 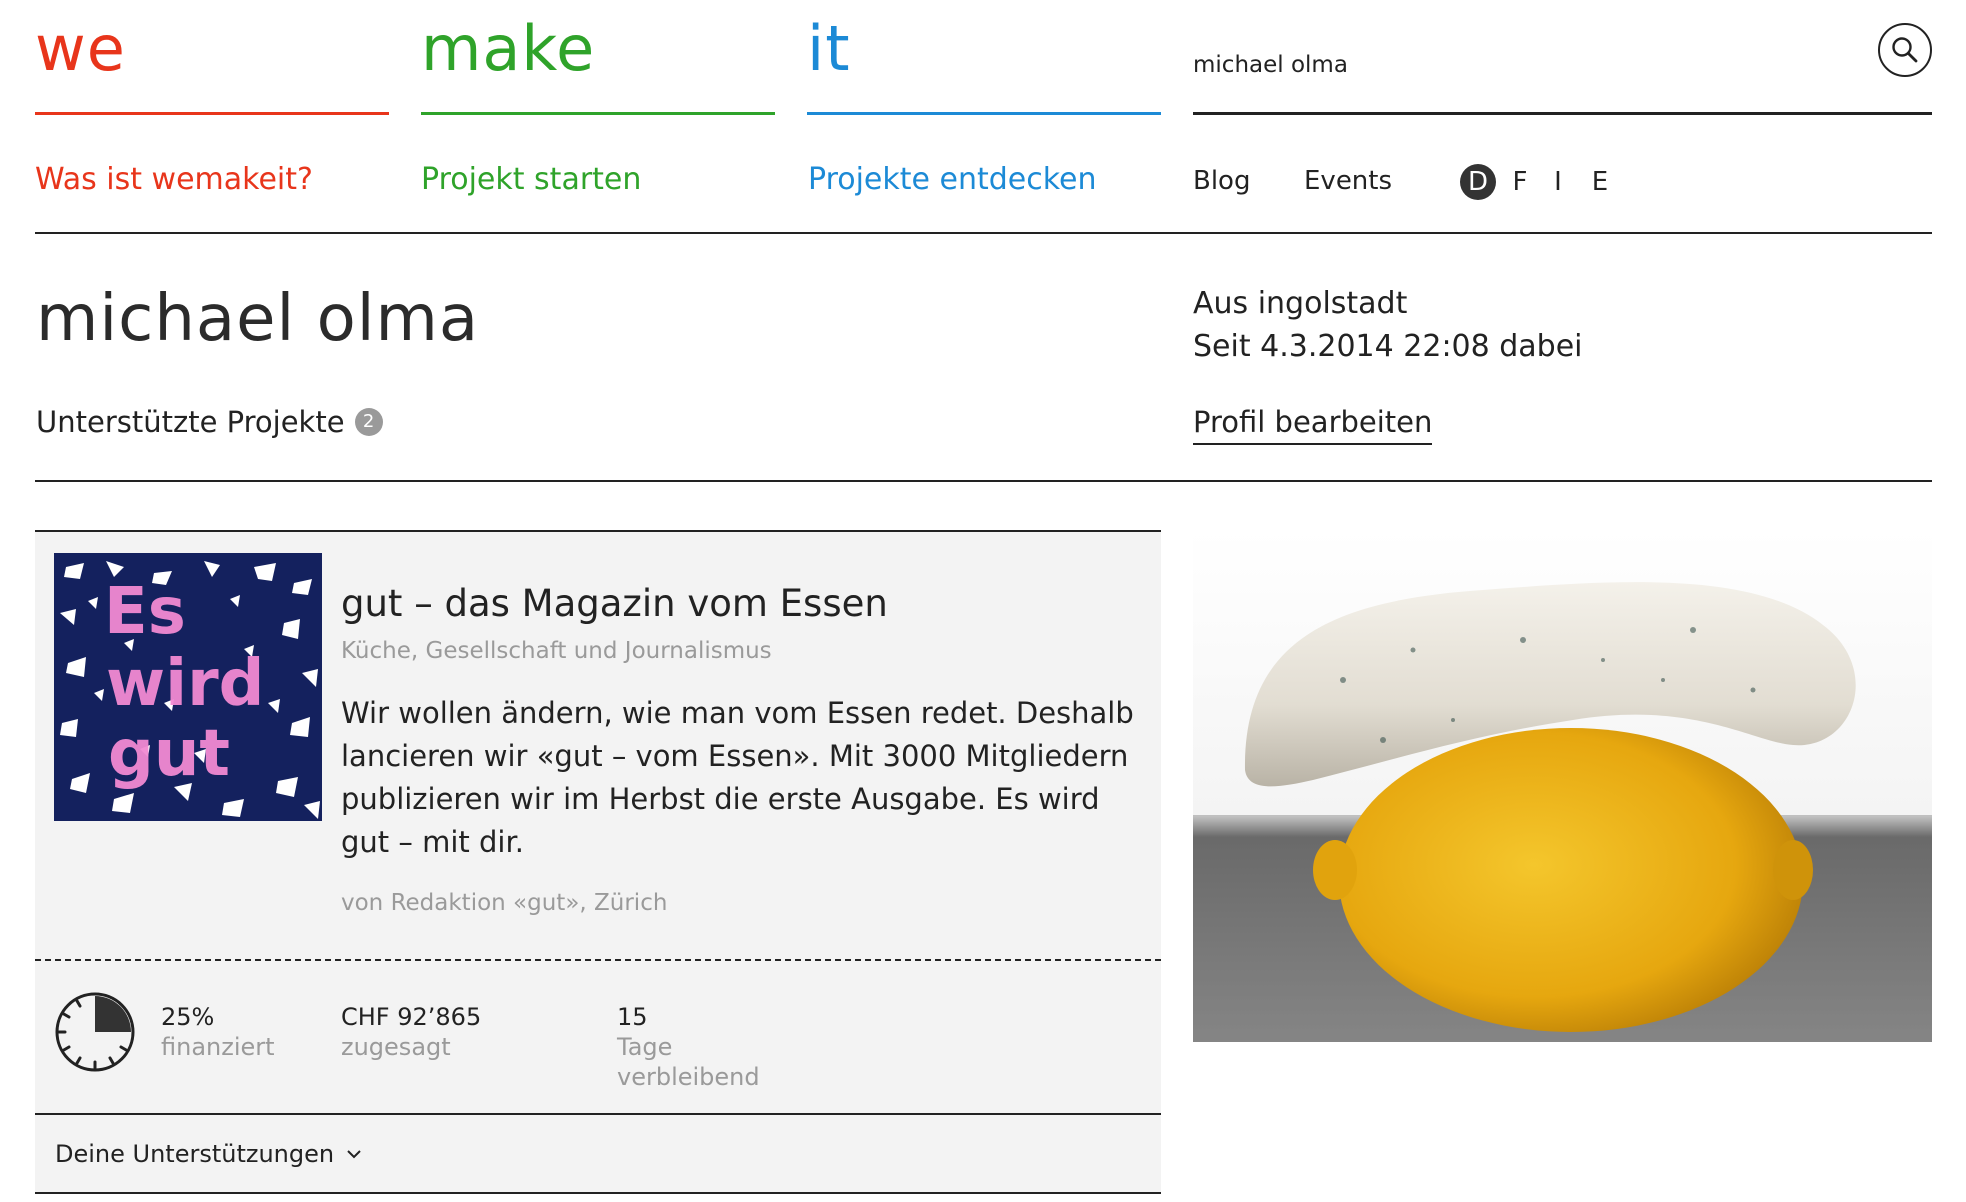 What do you see at coordinates (1520, 182) in the screenshot?
I see `language-f: F` at bounding box center [1520, 182].